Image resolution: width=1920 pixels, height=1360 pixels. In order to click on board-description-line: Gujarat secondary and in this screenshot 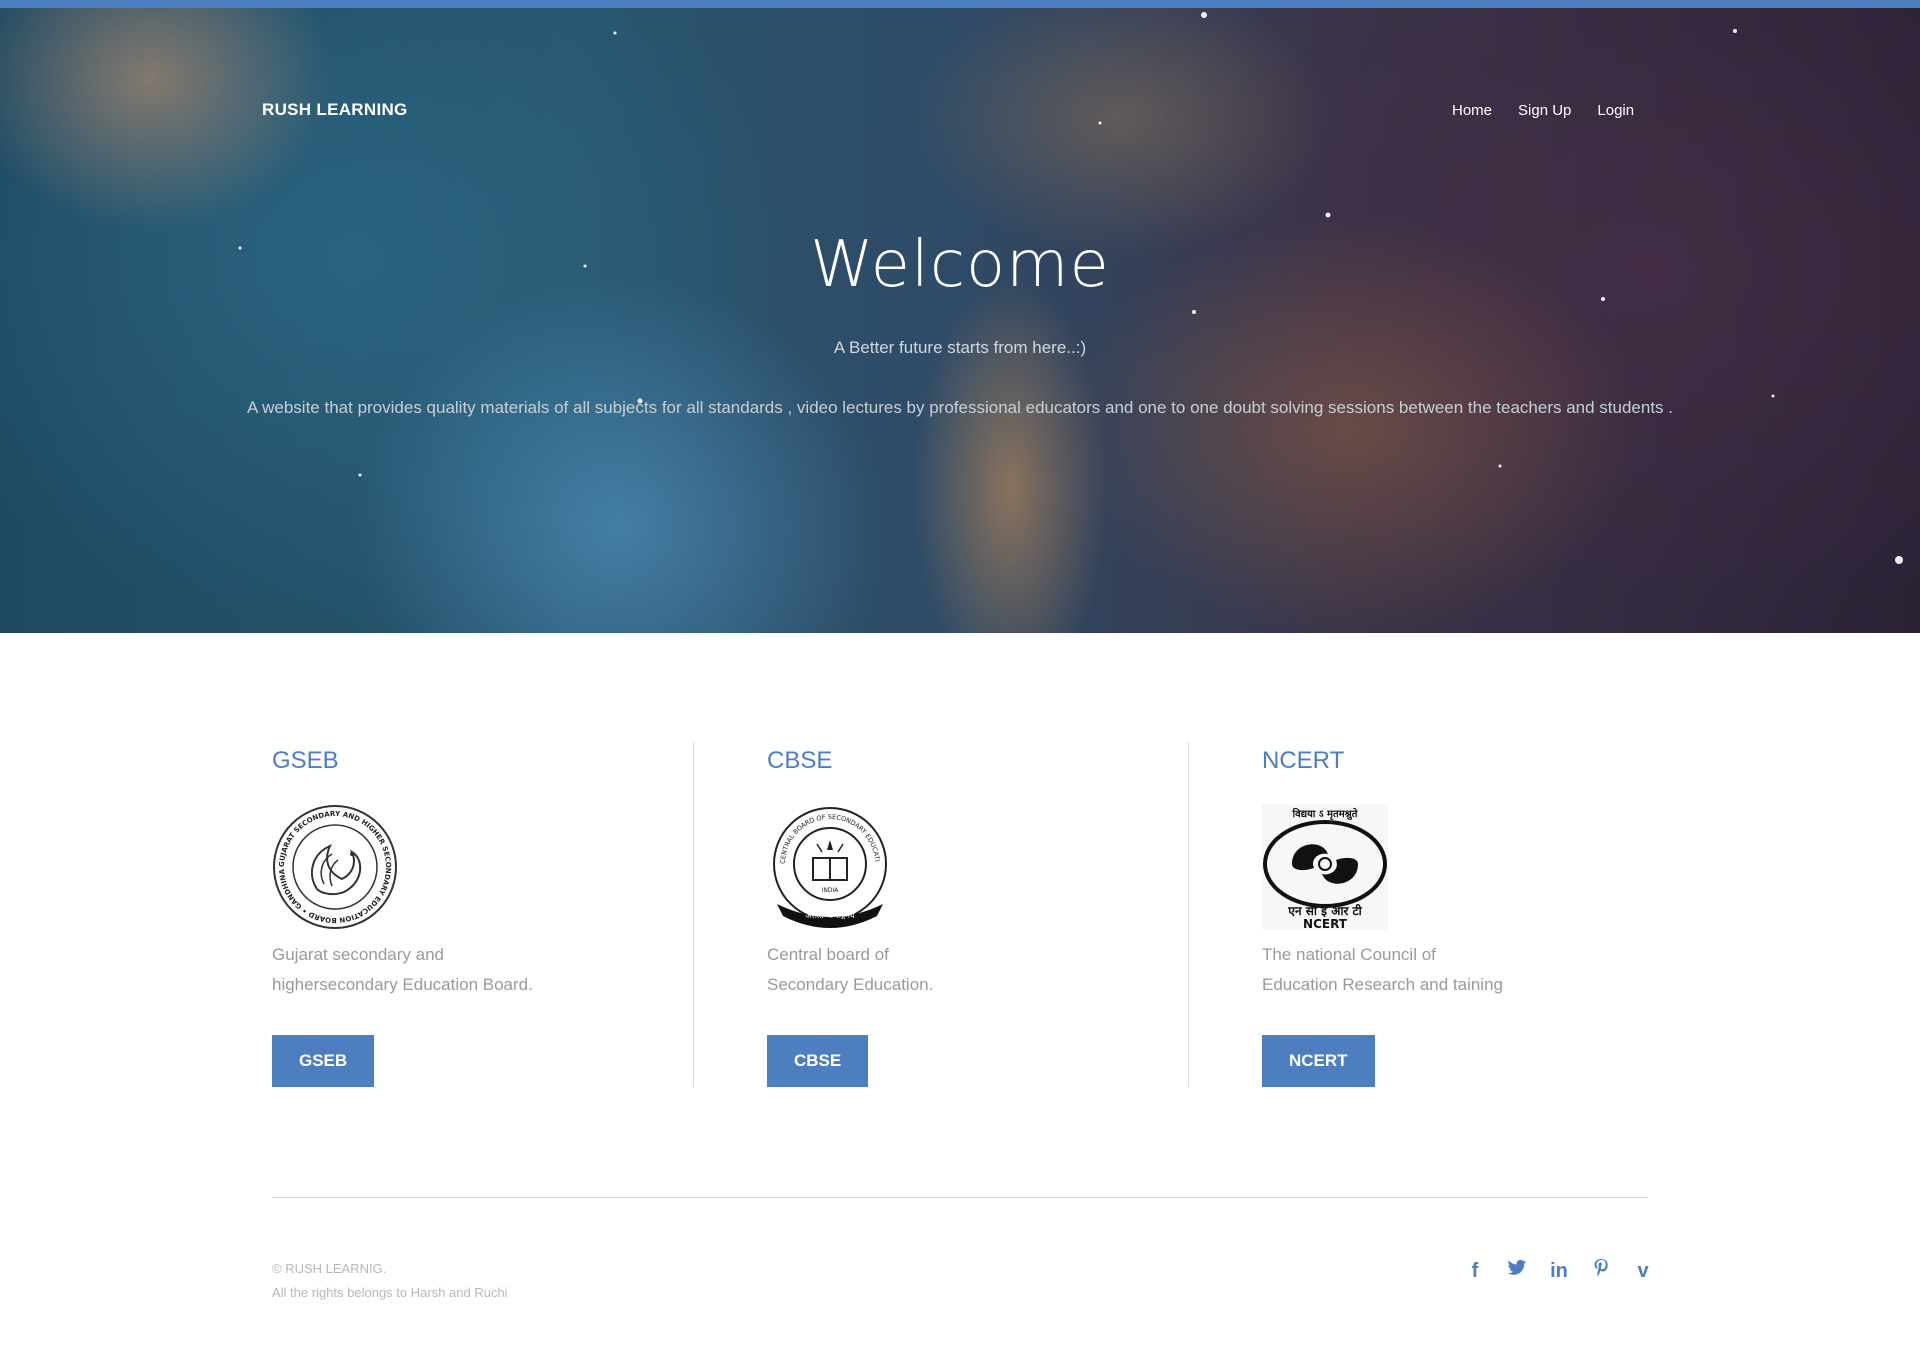, I will do `click(358, 954)`.